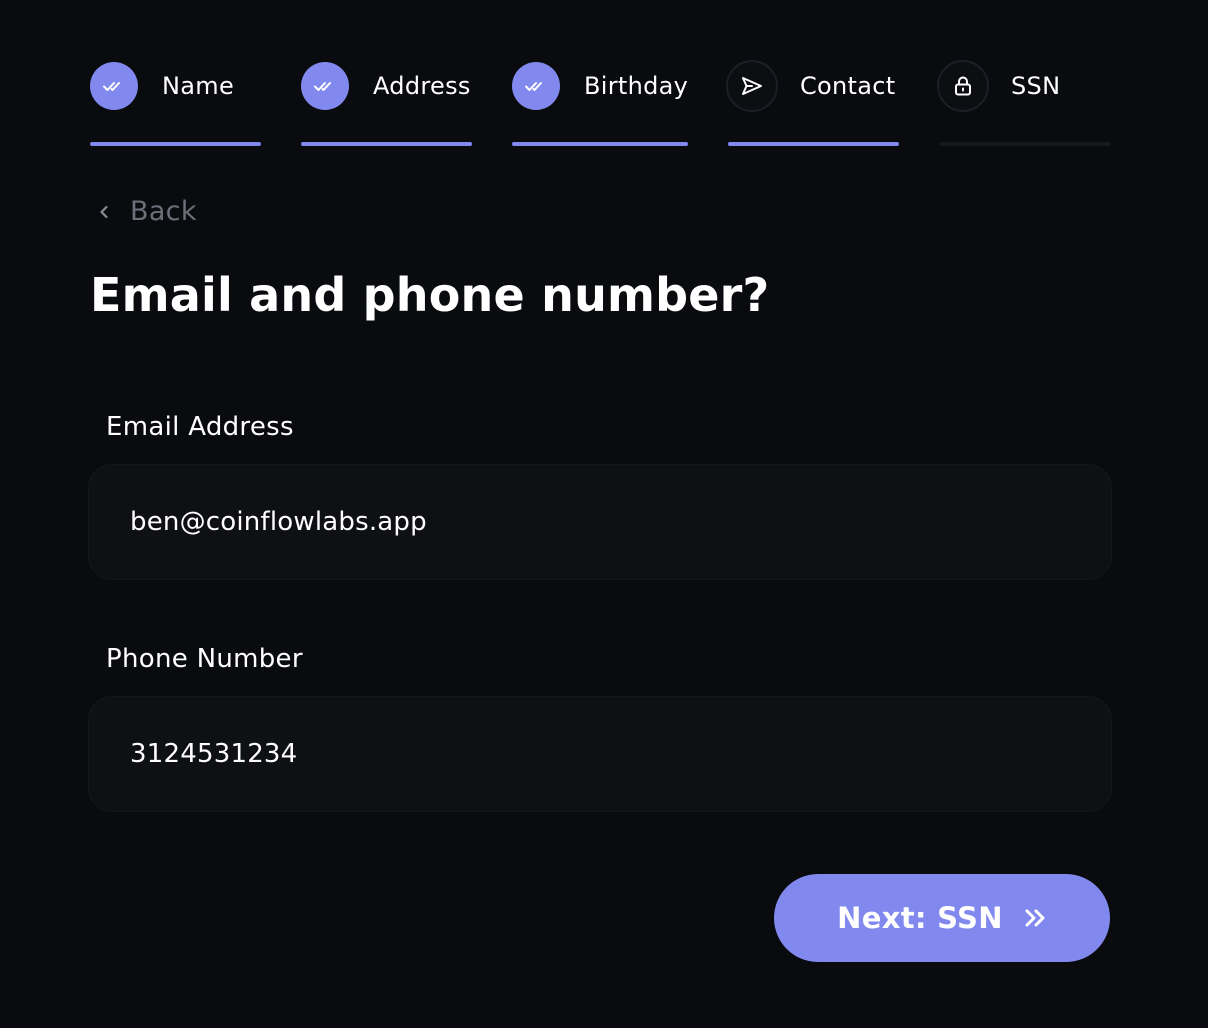  Describe the element at coordinates (1036, 86) in the screenshot. I see `step-label: SSN` at that location.